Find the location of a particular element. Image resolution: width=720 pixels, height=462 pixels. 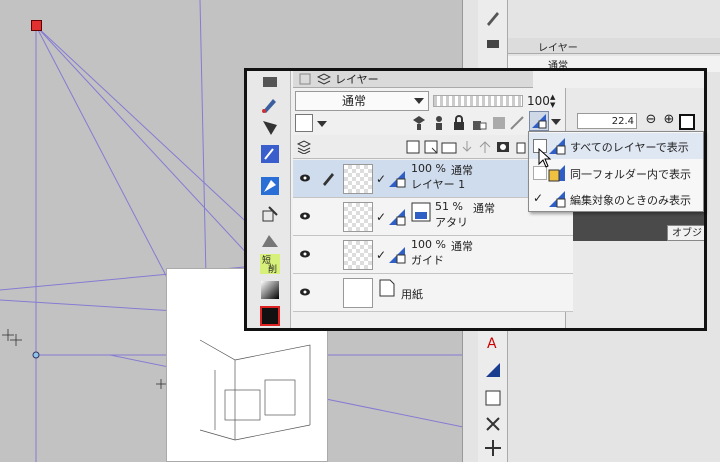

text-tool-icon: A is located at coordinates (493, 342).